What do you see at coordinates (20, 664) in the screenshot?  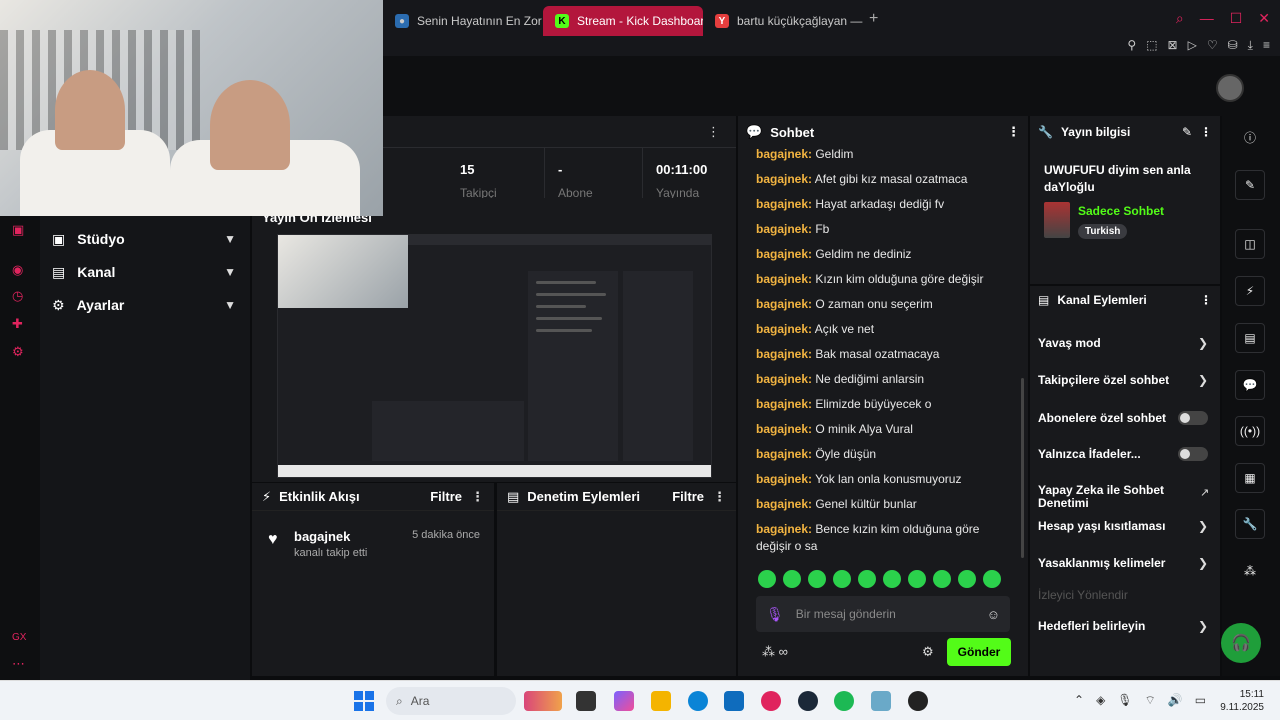 I see `more-icon: ⋯` at bounding box center [20, 664].